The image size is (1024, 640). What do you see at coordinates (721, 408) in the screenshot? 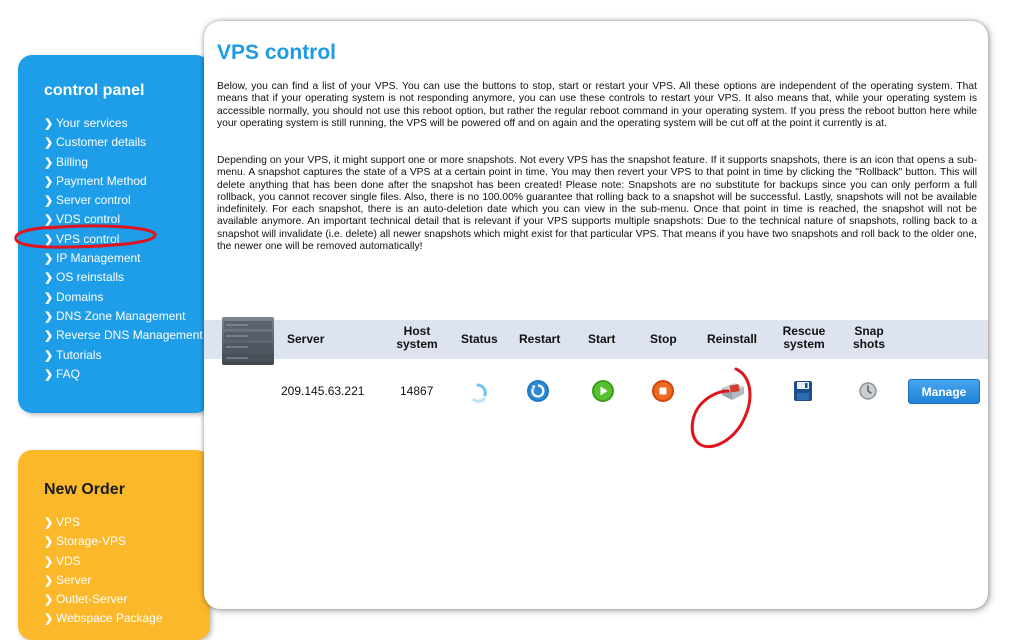
I see `annotation-circle-reinstall` at bounding box center [721, 408].